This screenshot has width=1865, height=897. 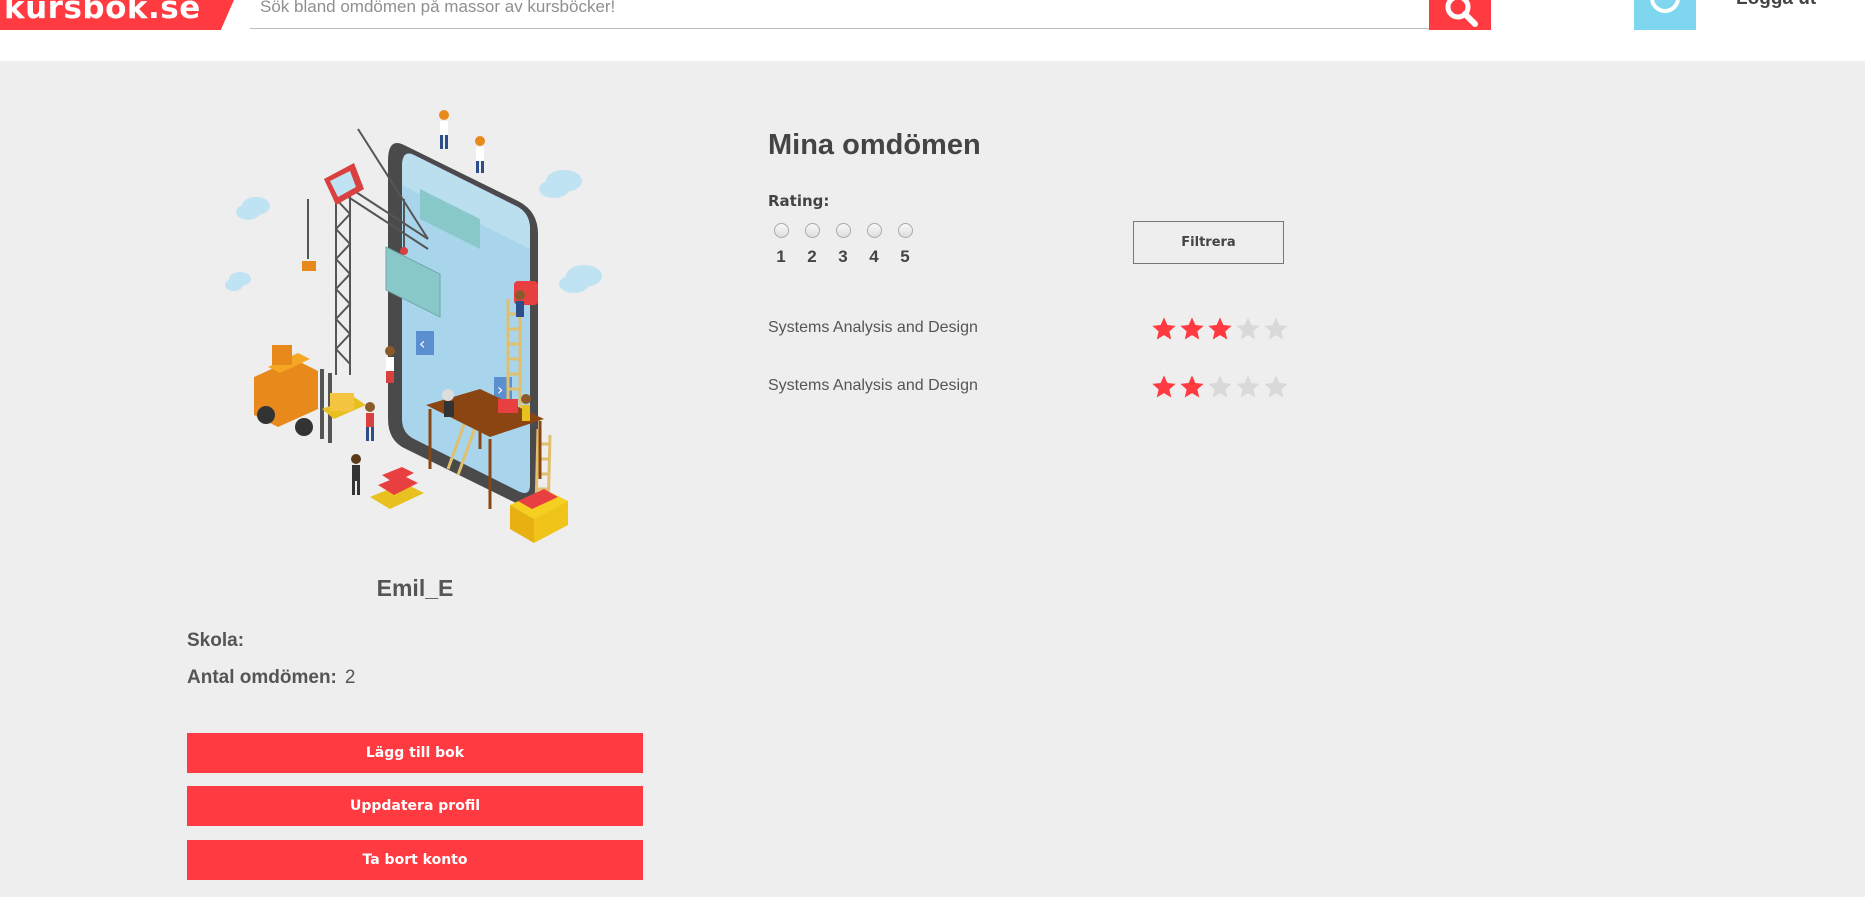 What do you see at coordinates (781, 256) in the screenshot?
I see `rating-radio-label-1: 1` at bounding box center [781, 256].